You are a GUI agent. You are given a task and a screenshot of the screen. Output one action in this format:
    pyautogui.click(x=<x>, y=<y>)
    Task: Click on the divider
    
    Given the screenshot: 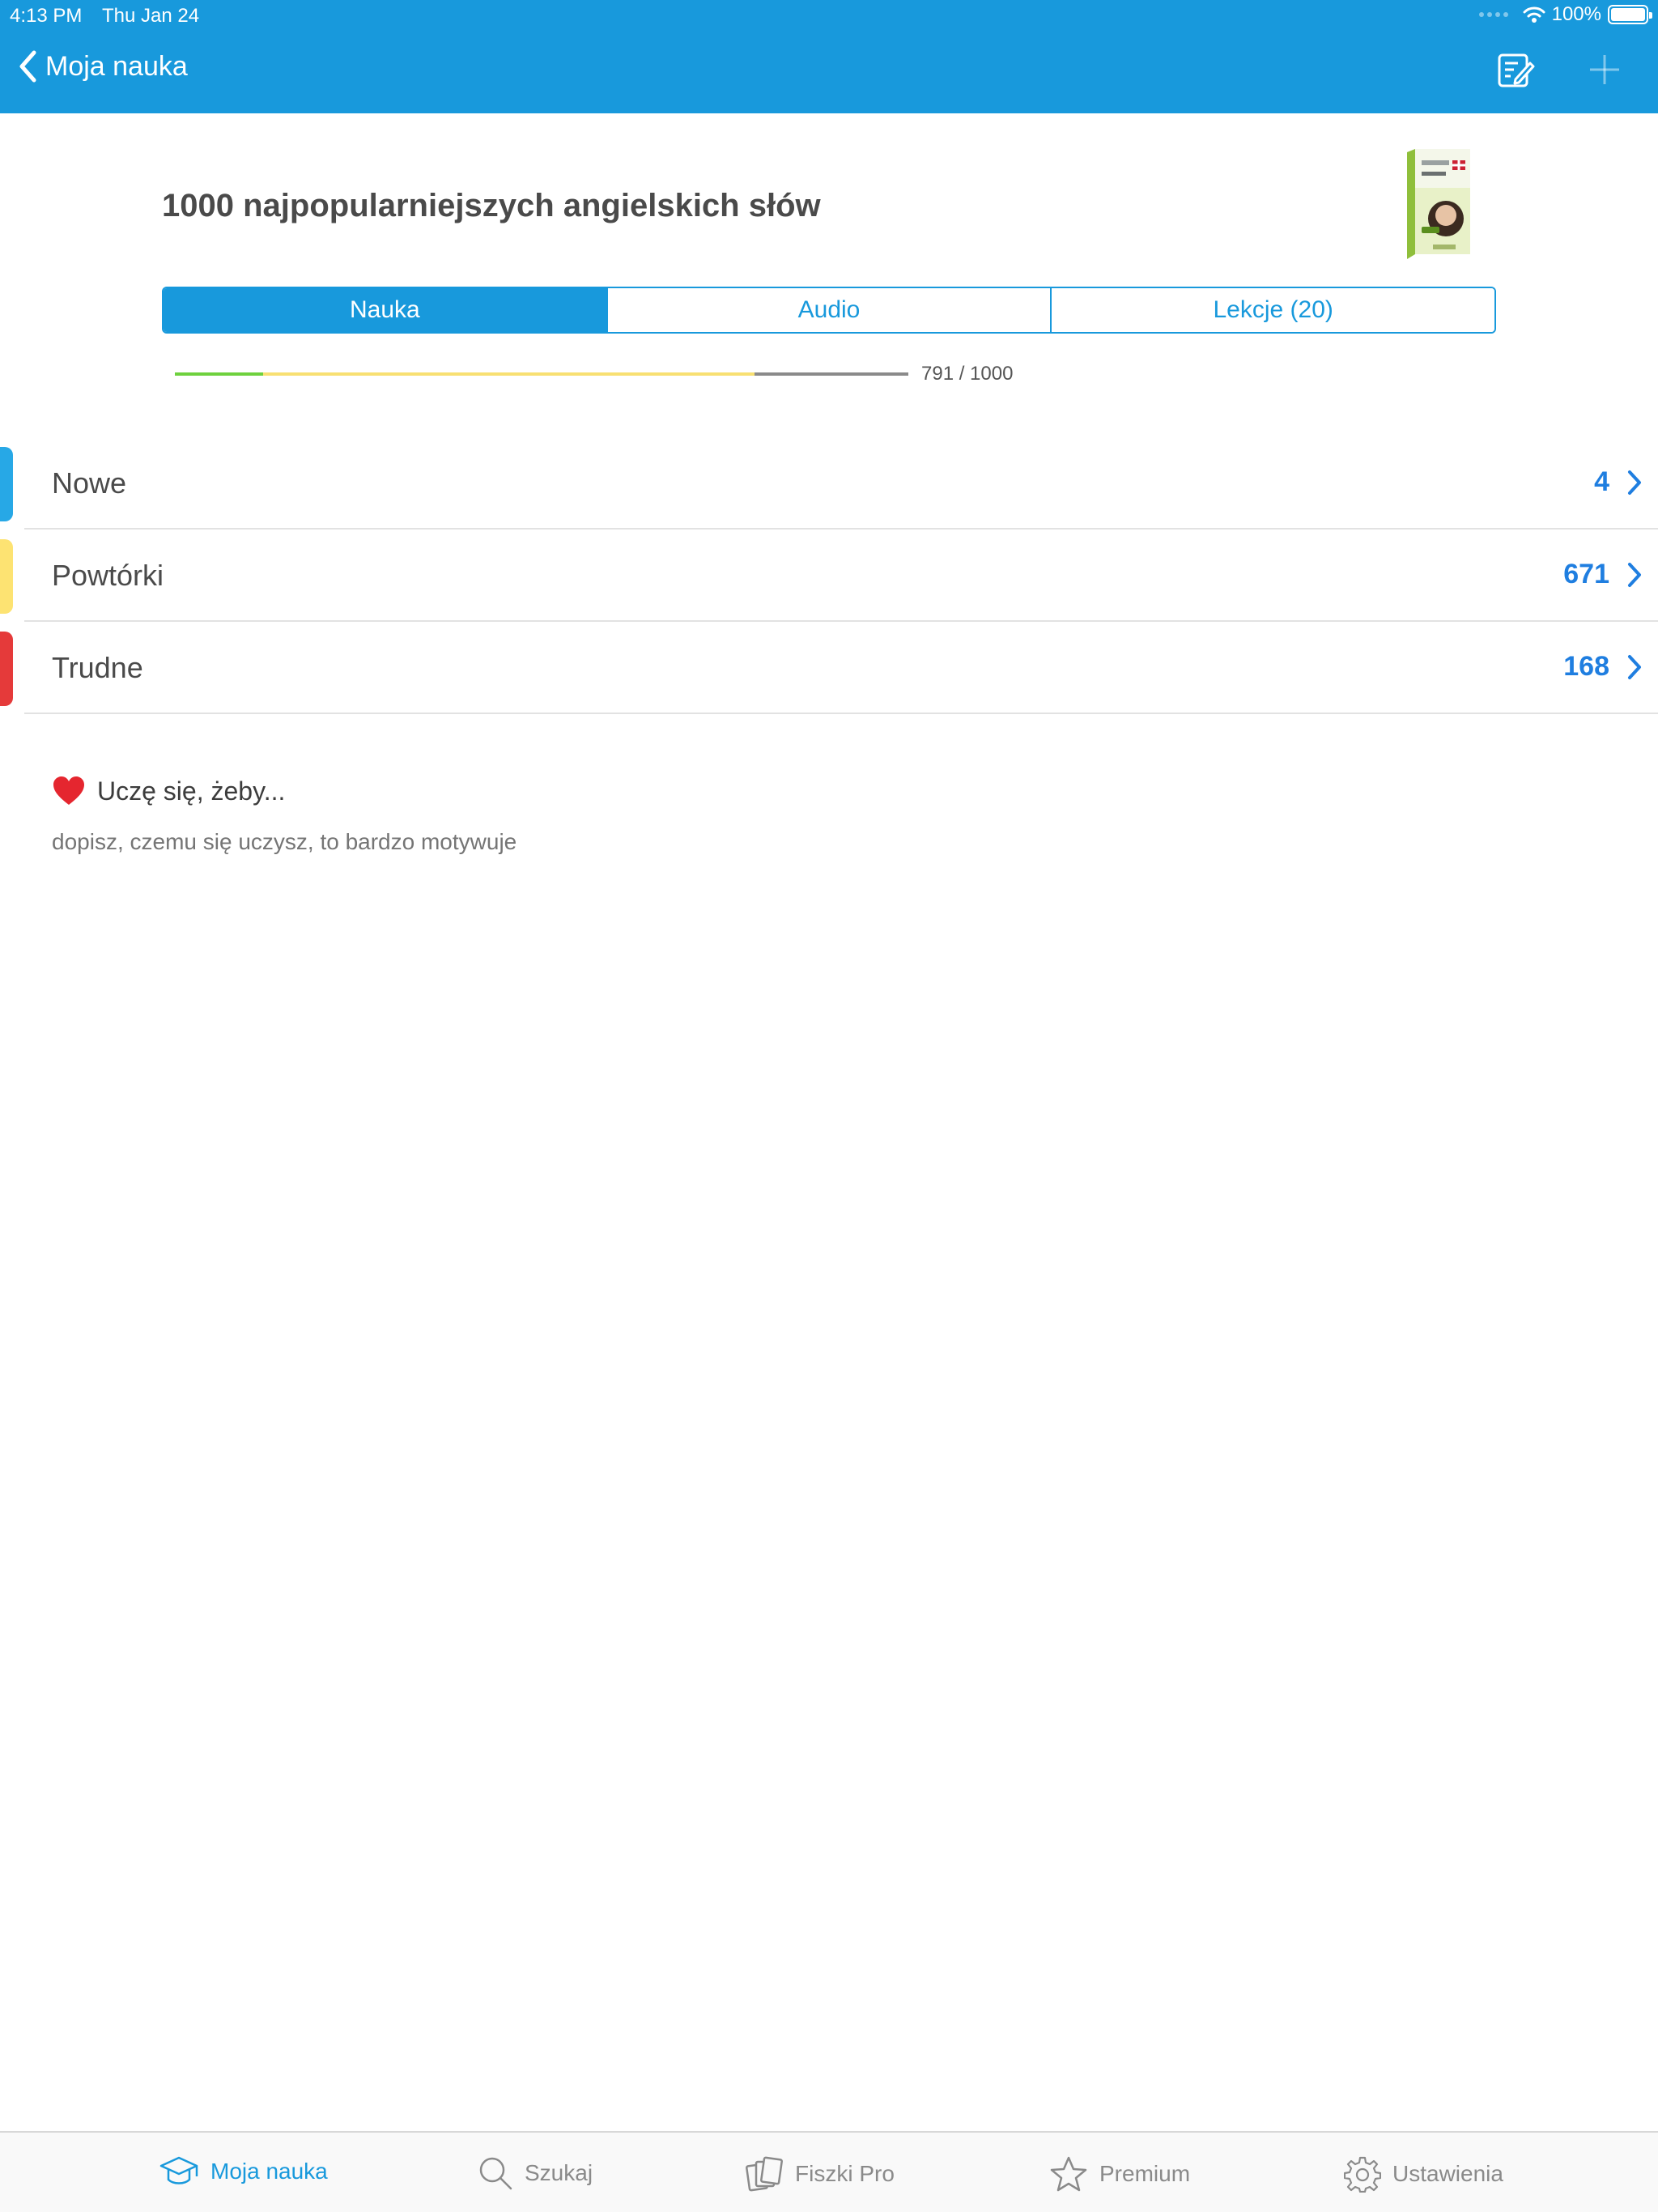 What is the action you would take?
    pyautogui.click(x=841, y=714)
    